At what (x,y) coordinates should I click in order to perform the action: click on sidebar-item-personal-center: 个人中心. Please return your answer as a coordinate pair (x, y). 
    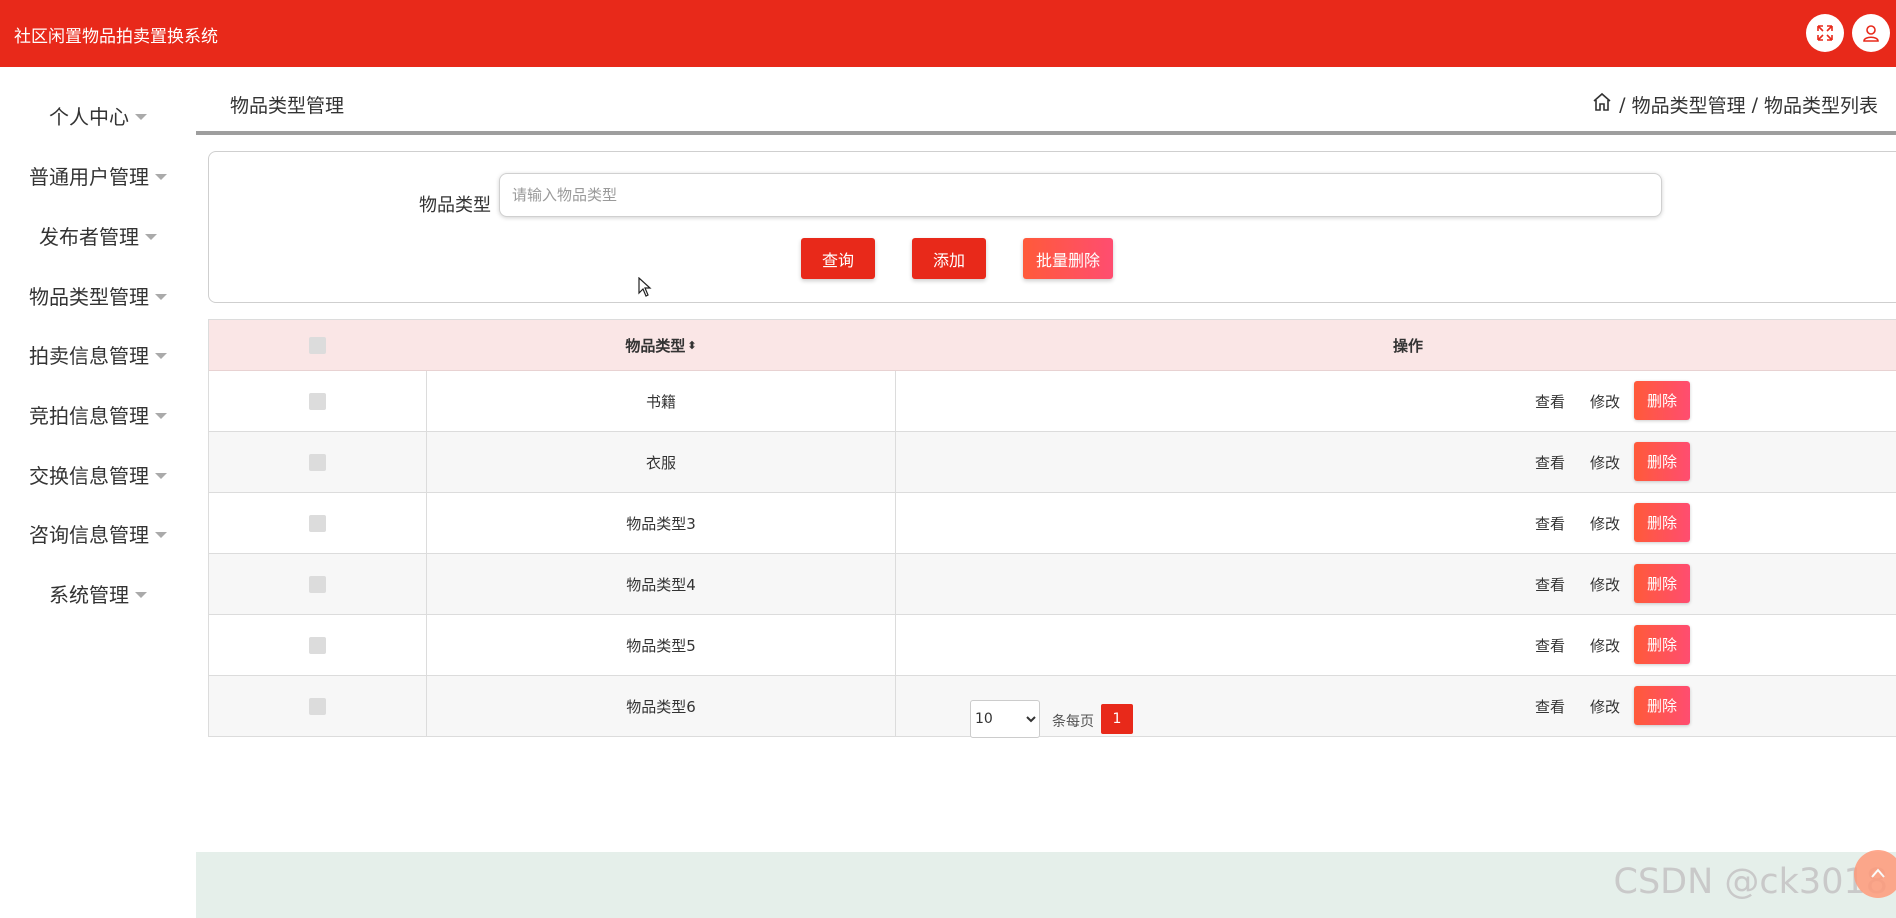
    Looking at the image, I should click on (98, 115).